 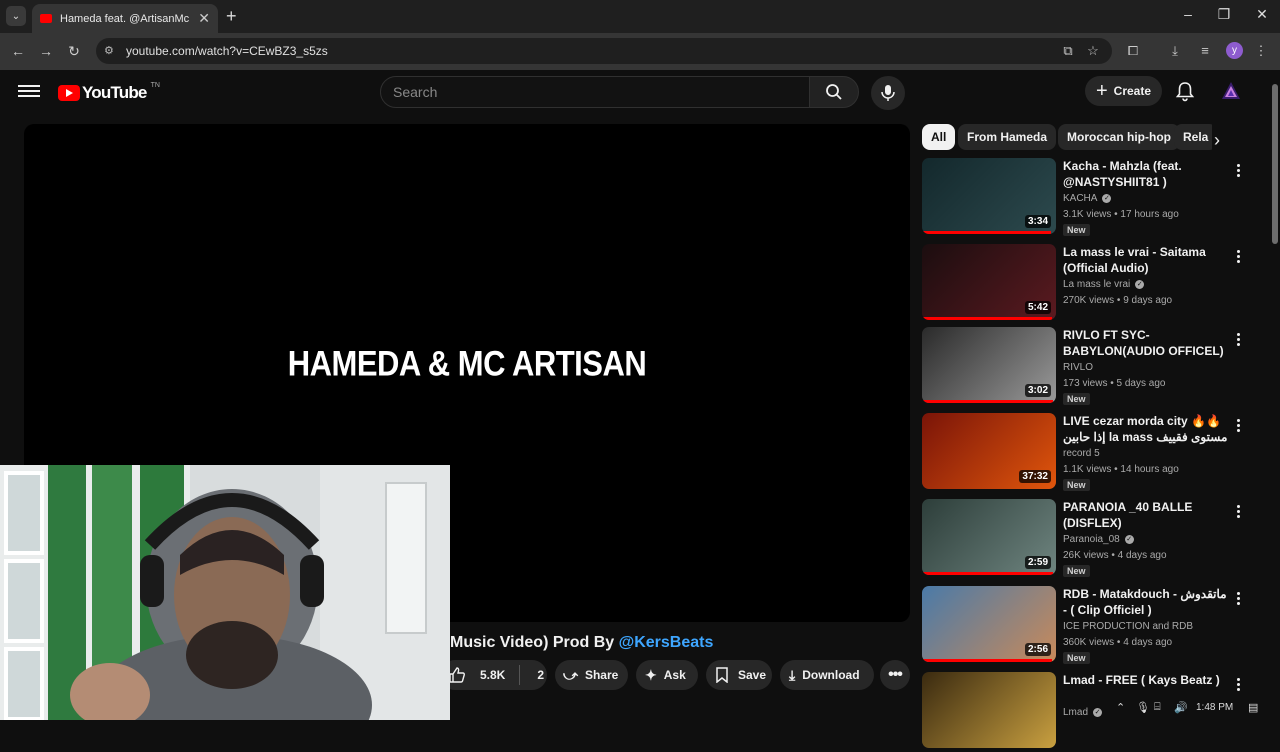 What do you see at coordinates (831, 675) in the screenshot?
I see `download-label: Download` at bounding box center [831, 675].